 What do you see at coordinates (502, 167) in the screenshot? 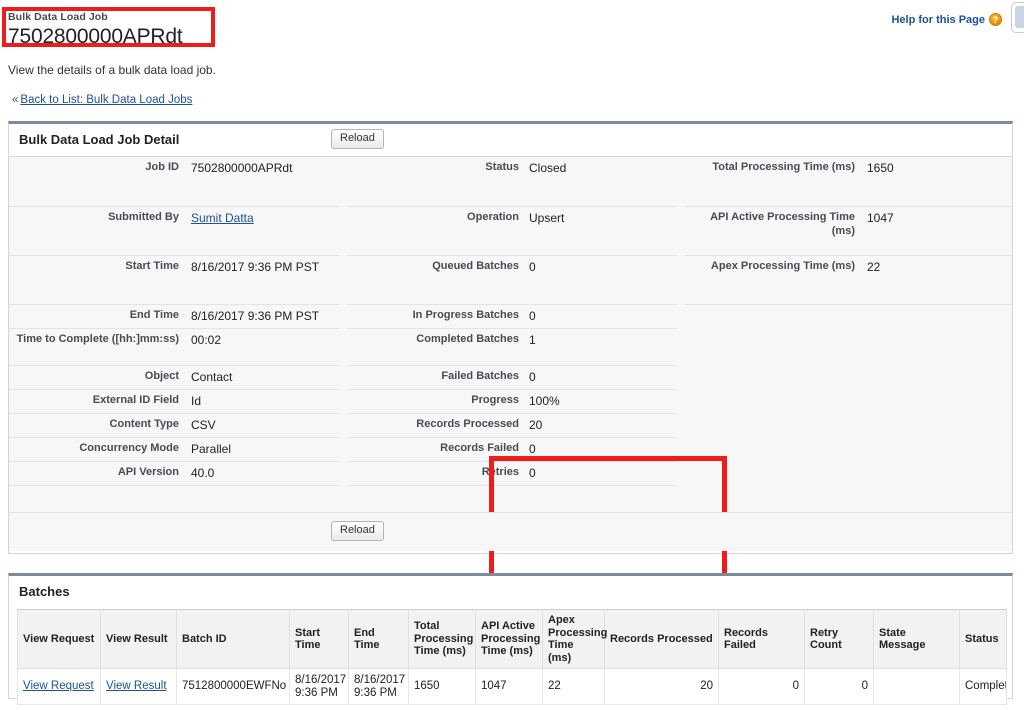
I see `detail-field-label: Status` at bounding box center [502, 167].